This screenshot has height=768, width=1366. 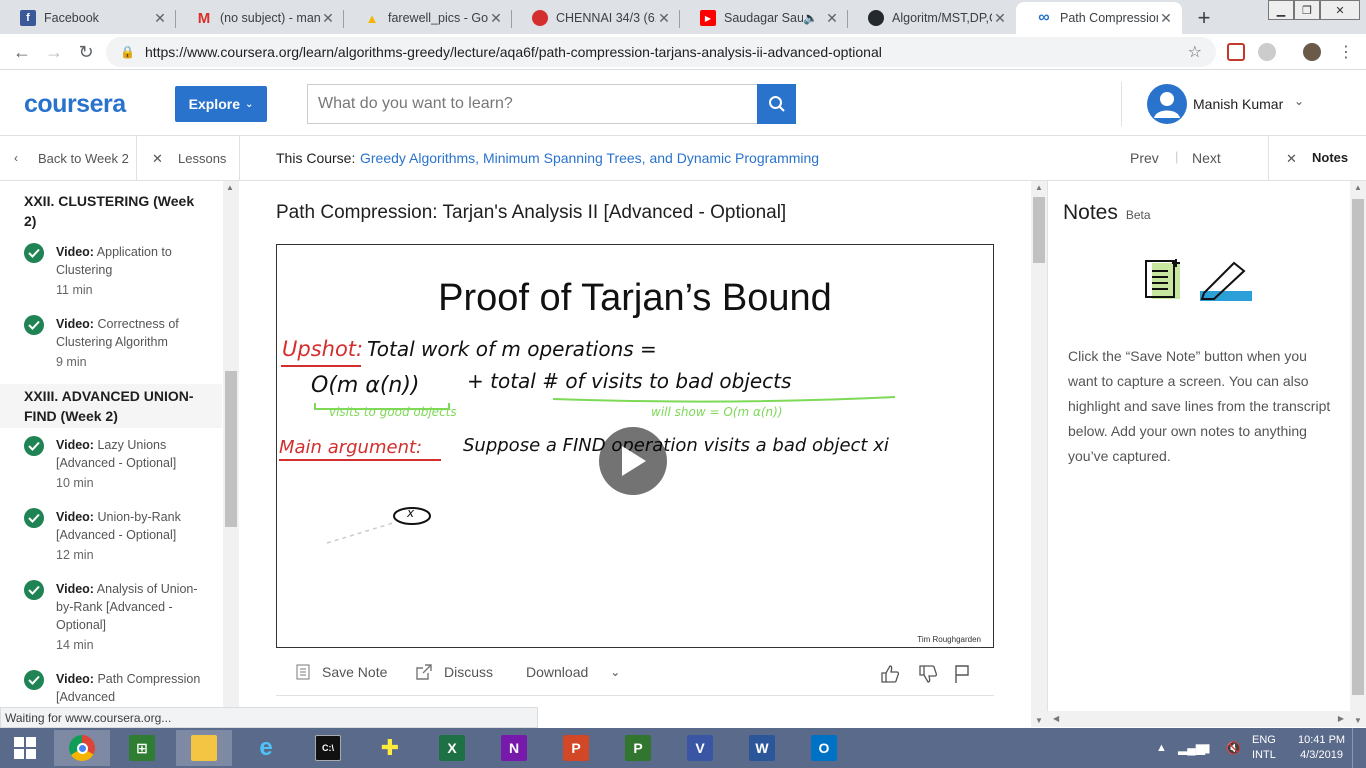 What do you see at coordinates (119, 688) in the screenshot?
I see `lesson-item: Video: Path Compression [Advanced` at bounding box center [119, 688].